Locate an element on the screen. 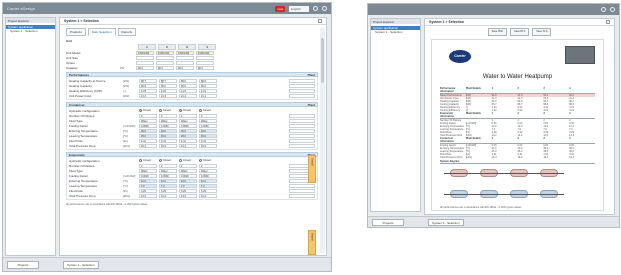 This screenshot has height=275, width=621. language-select: English is located at coordinates (299, 8).